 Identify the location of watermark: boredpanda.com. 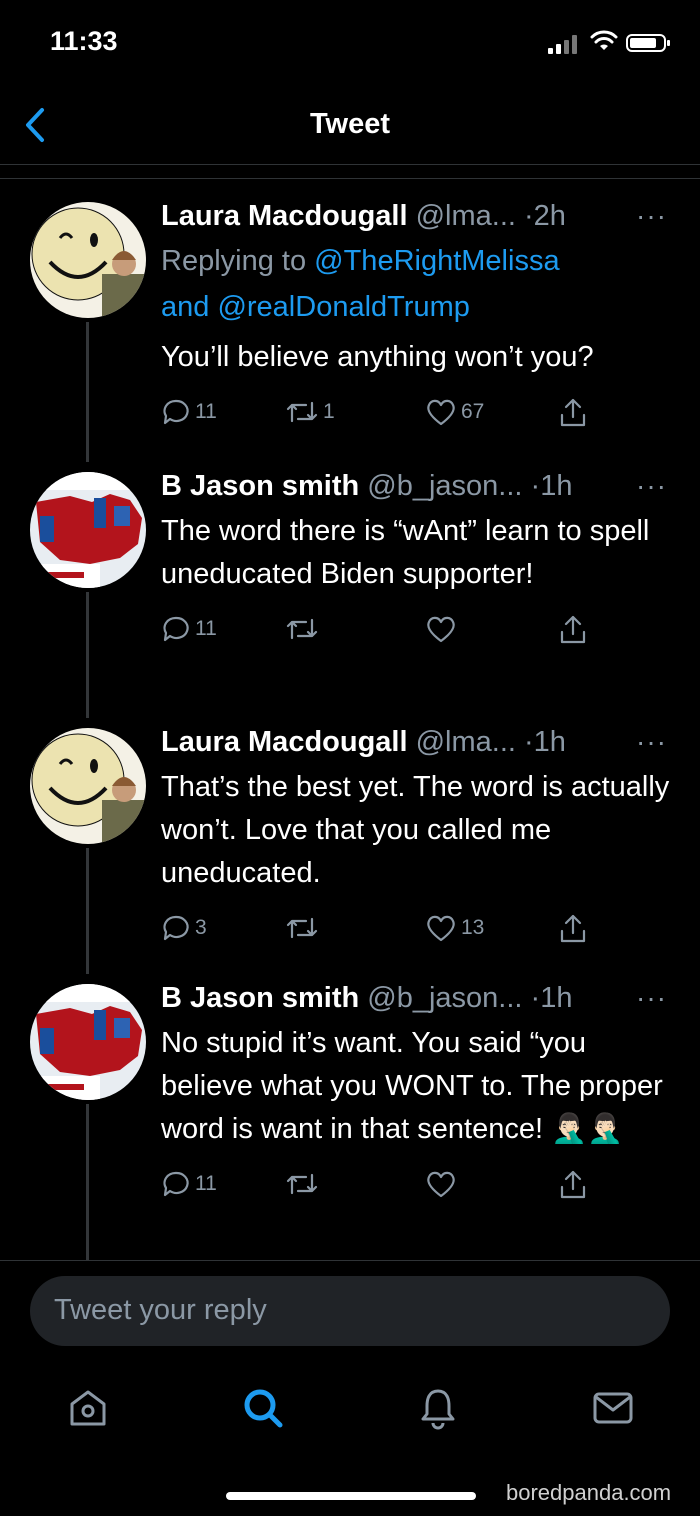
(589, 1492).